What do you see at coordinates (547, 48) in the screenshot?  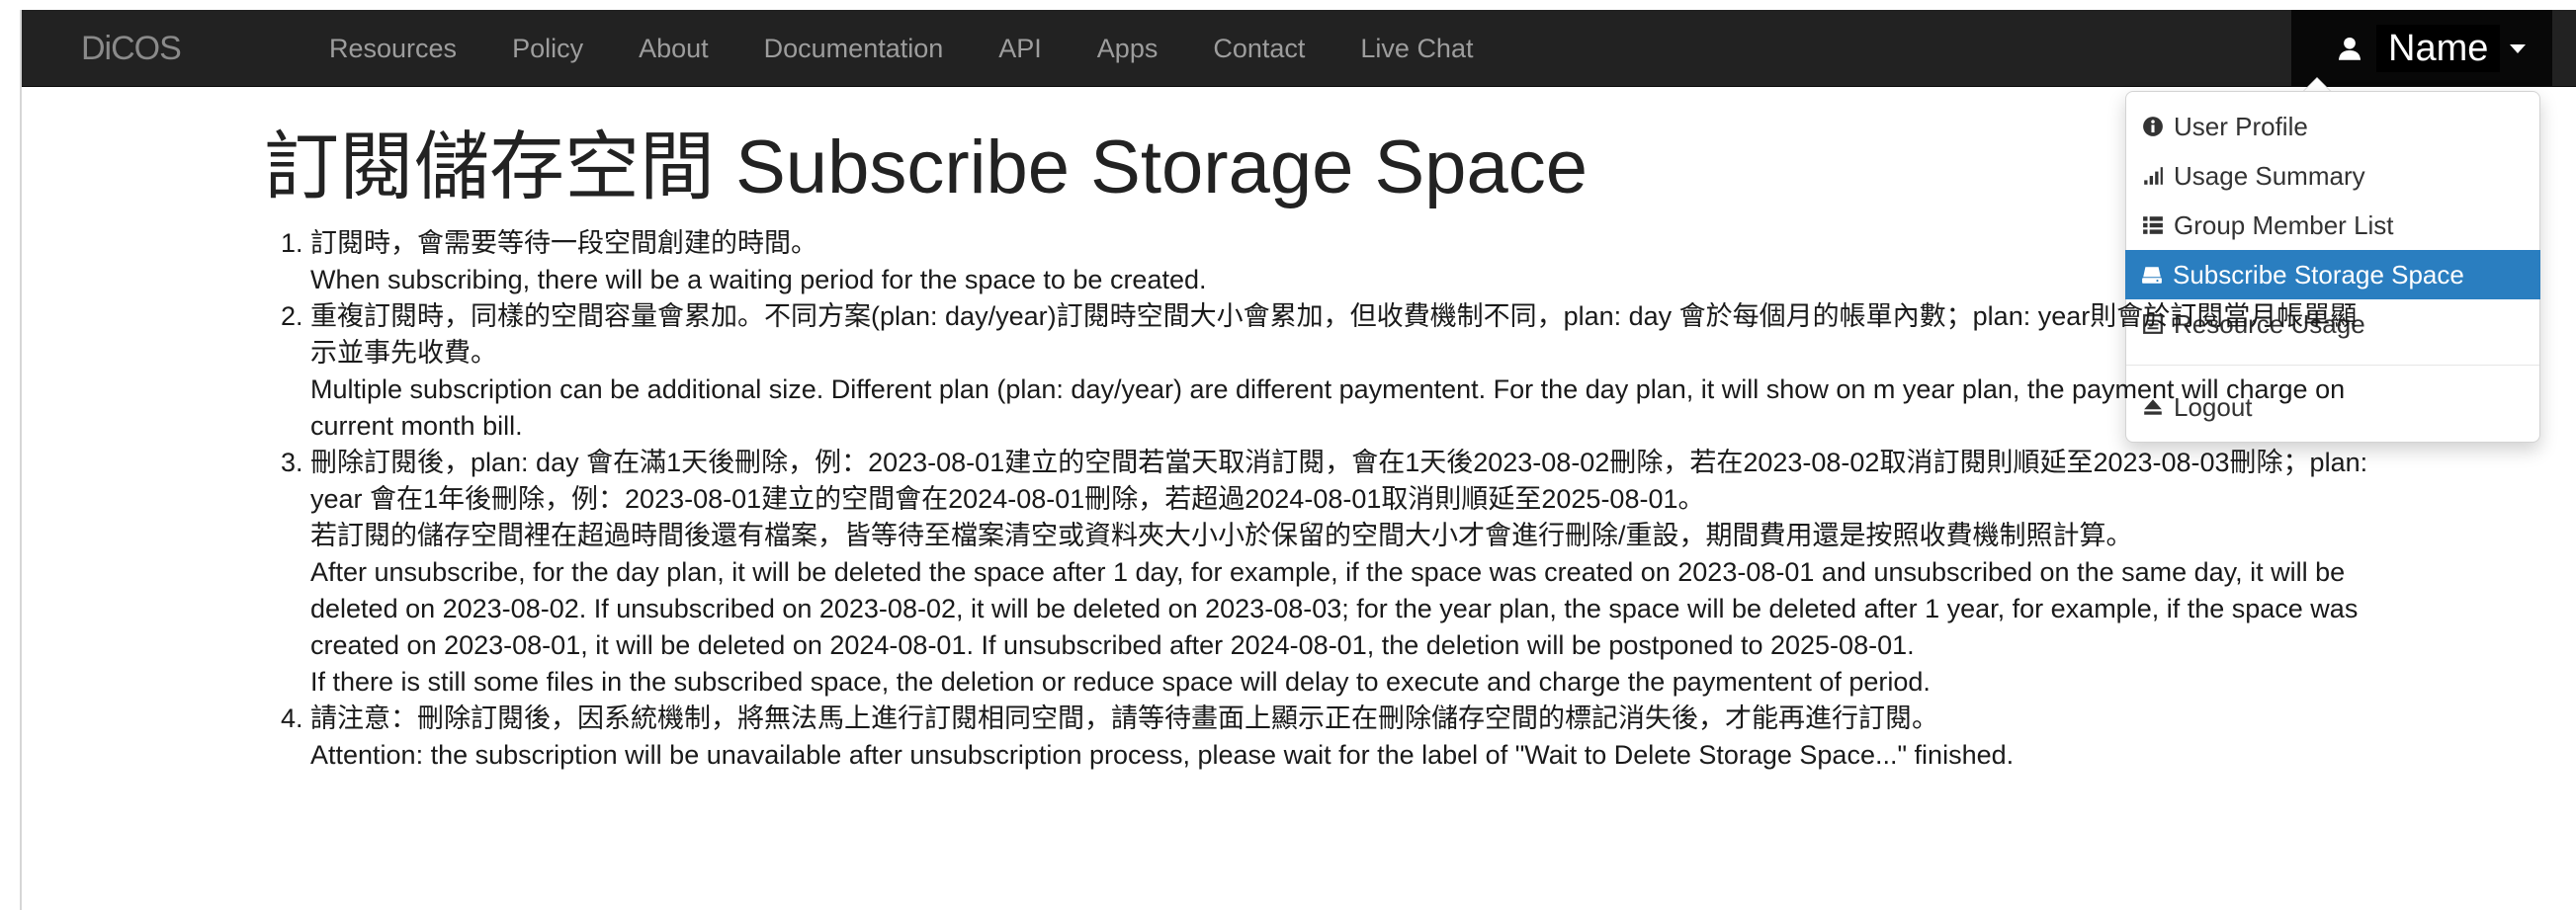 I see `nav-policy: Policy` at bounding box center [547, 48].